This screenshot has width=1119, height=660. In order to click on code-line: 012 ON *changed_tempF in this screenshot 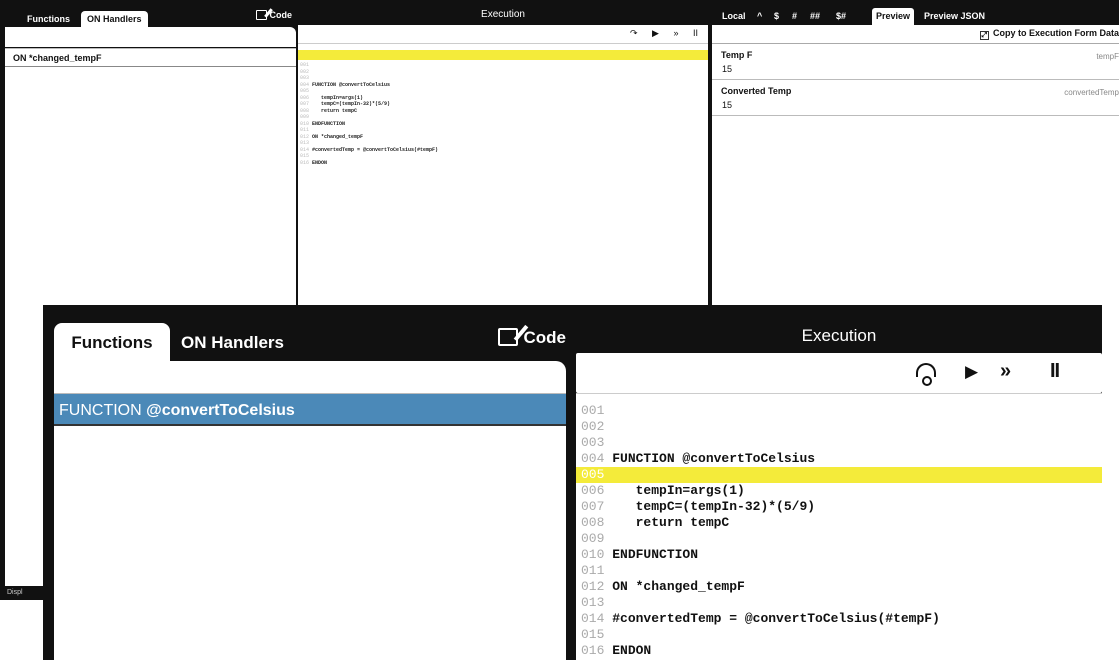, I will do `click(839, 587)`.